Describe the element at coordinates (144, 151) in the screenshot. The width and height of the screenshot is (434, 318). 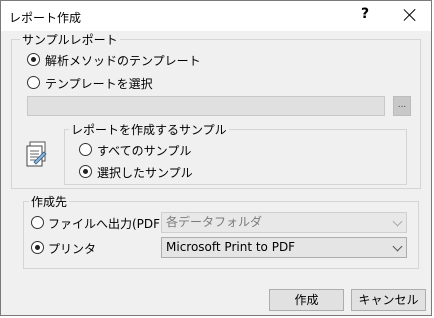
I see `all-samples-label: すべてのサンプル` at that location.